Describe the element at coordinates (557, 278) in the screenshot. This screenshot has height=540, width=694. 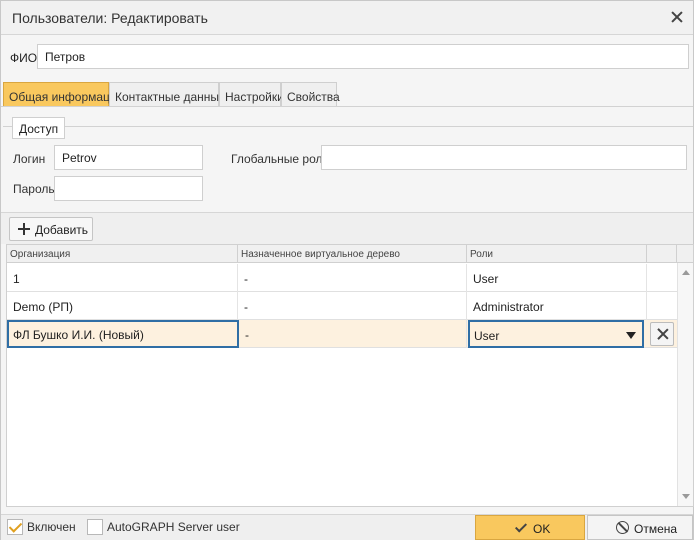
I see `cell-role: User` at that location.